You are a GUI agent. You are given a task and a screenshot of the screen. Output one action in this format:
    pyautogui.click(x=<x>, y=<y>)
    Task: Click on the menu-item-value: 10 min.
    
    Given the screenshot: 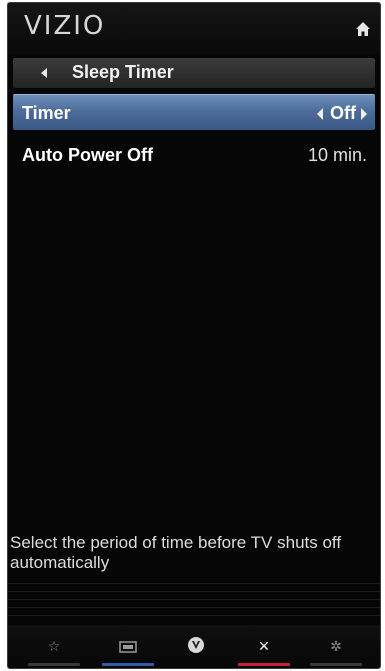 What is the action you would take?
    pyautogui.click(x=337, y=155)
    